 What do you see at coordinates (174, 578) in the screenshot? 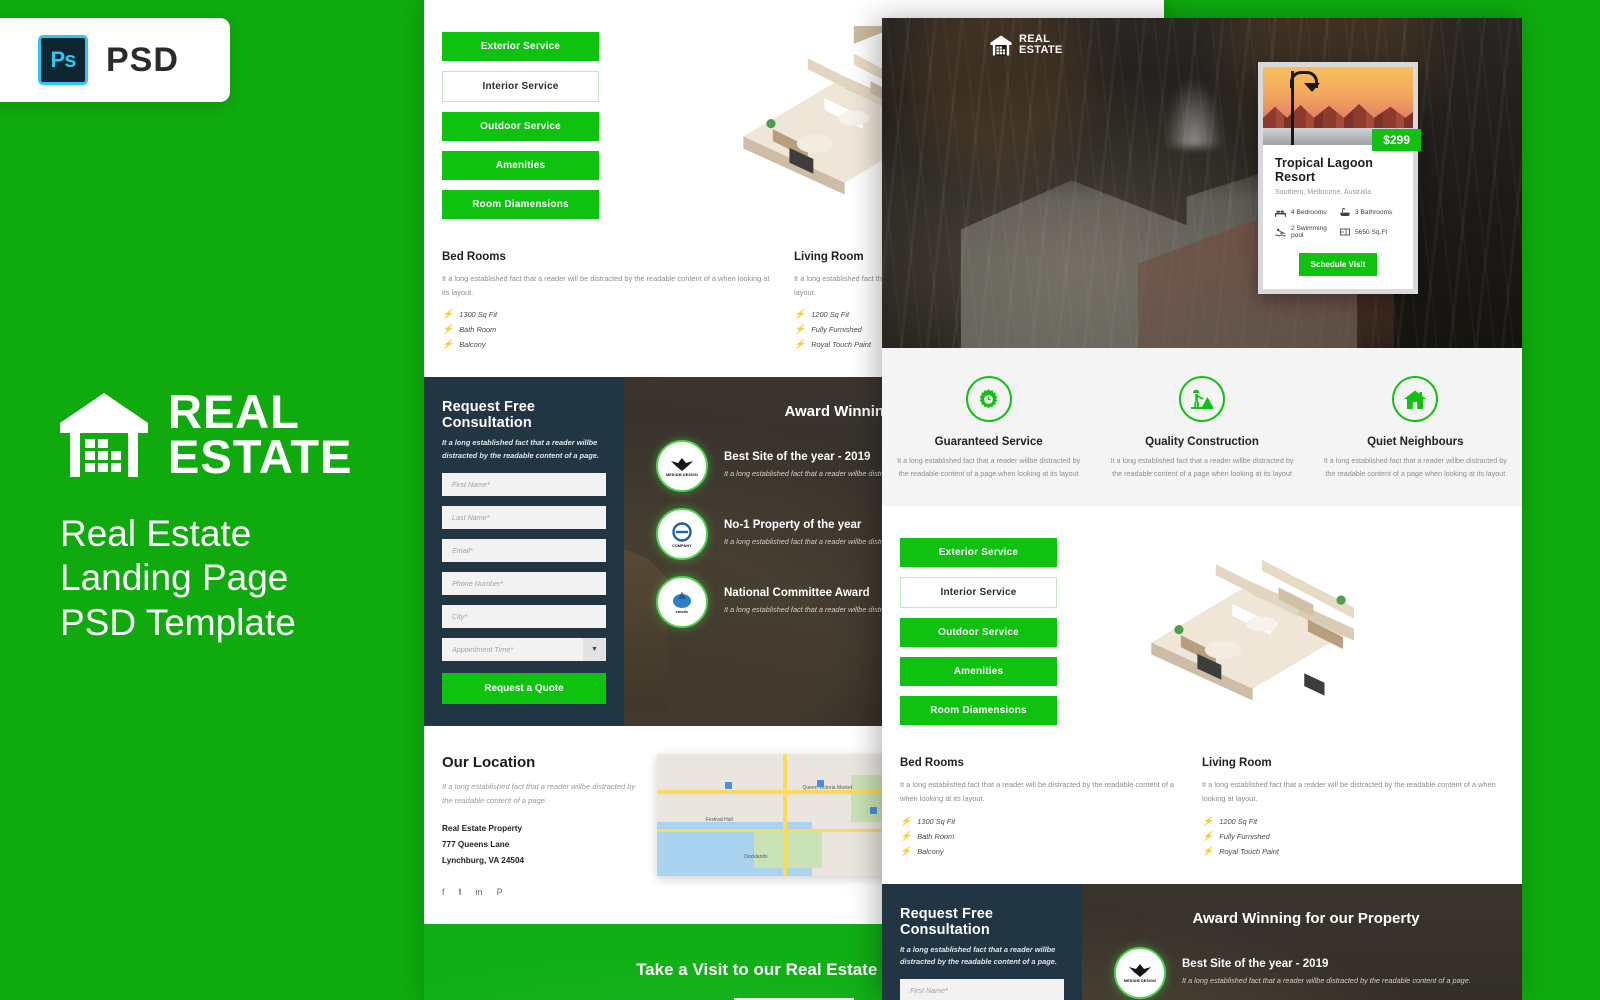
I see `brand-subtitle-line2: Landing Page` at bounding box center [174, 578].